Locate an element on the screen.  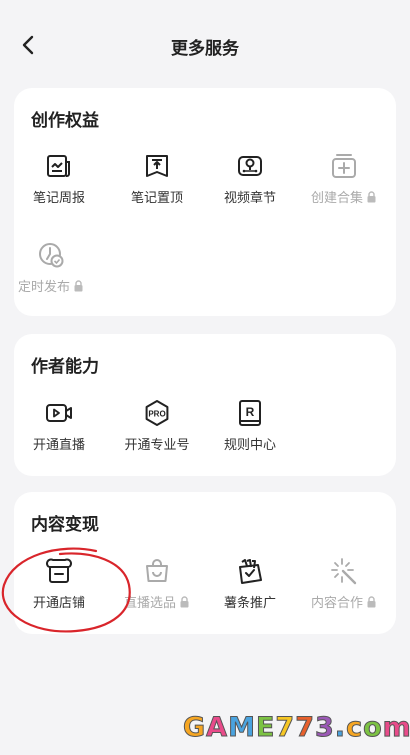
item-content-cooperation: 内容合作 is located at coordinates (344, 592).